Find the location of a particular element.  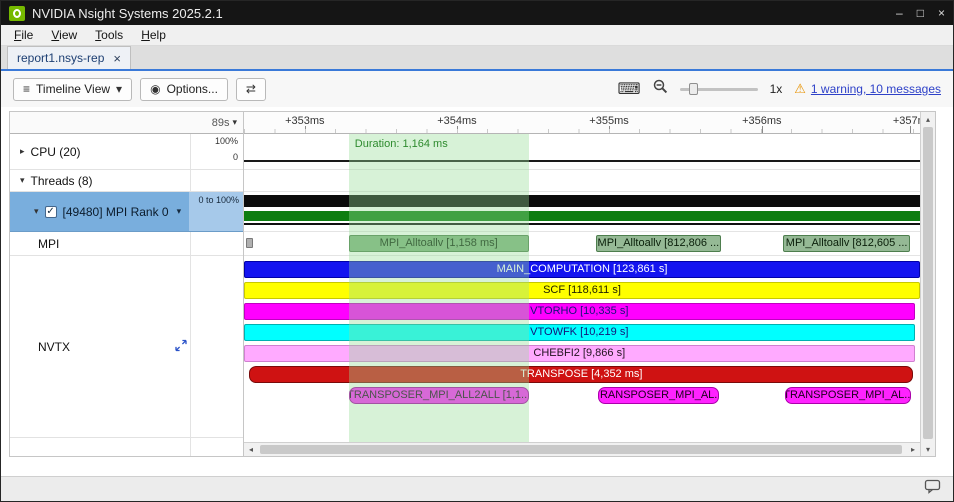

mpi-event-small is located at coordinates (249, 243).